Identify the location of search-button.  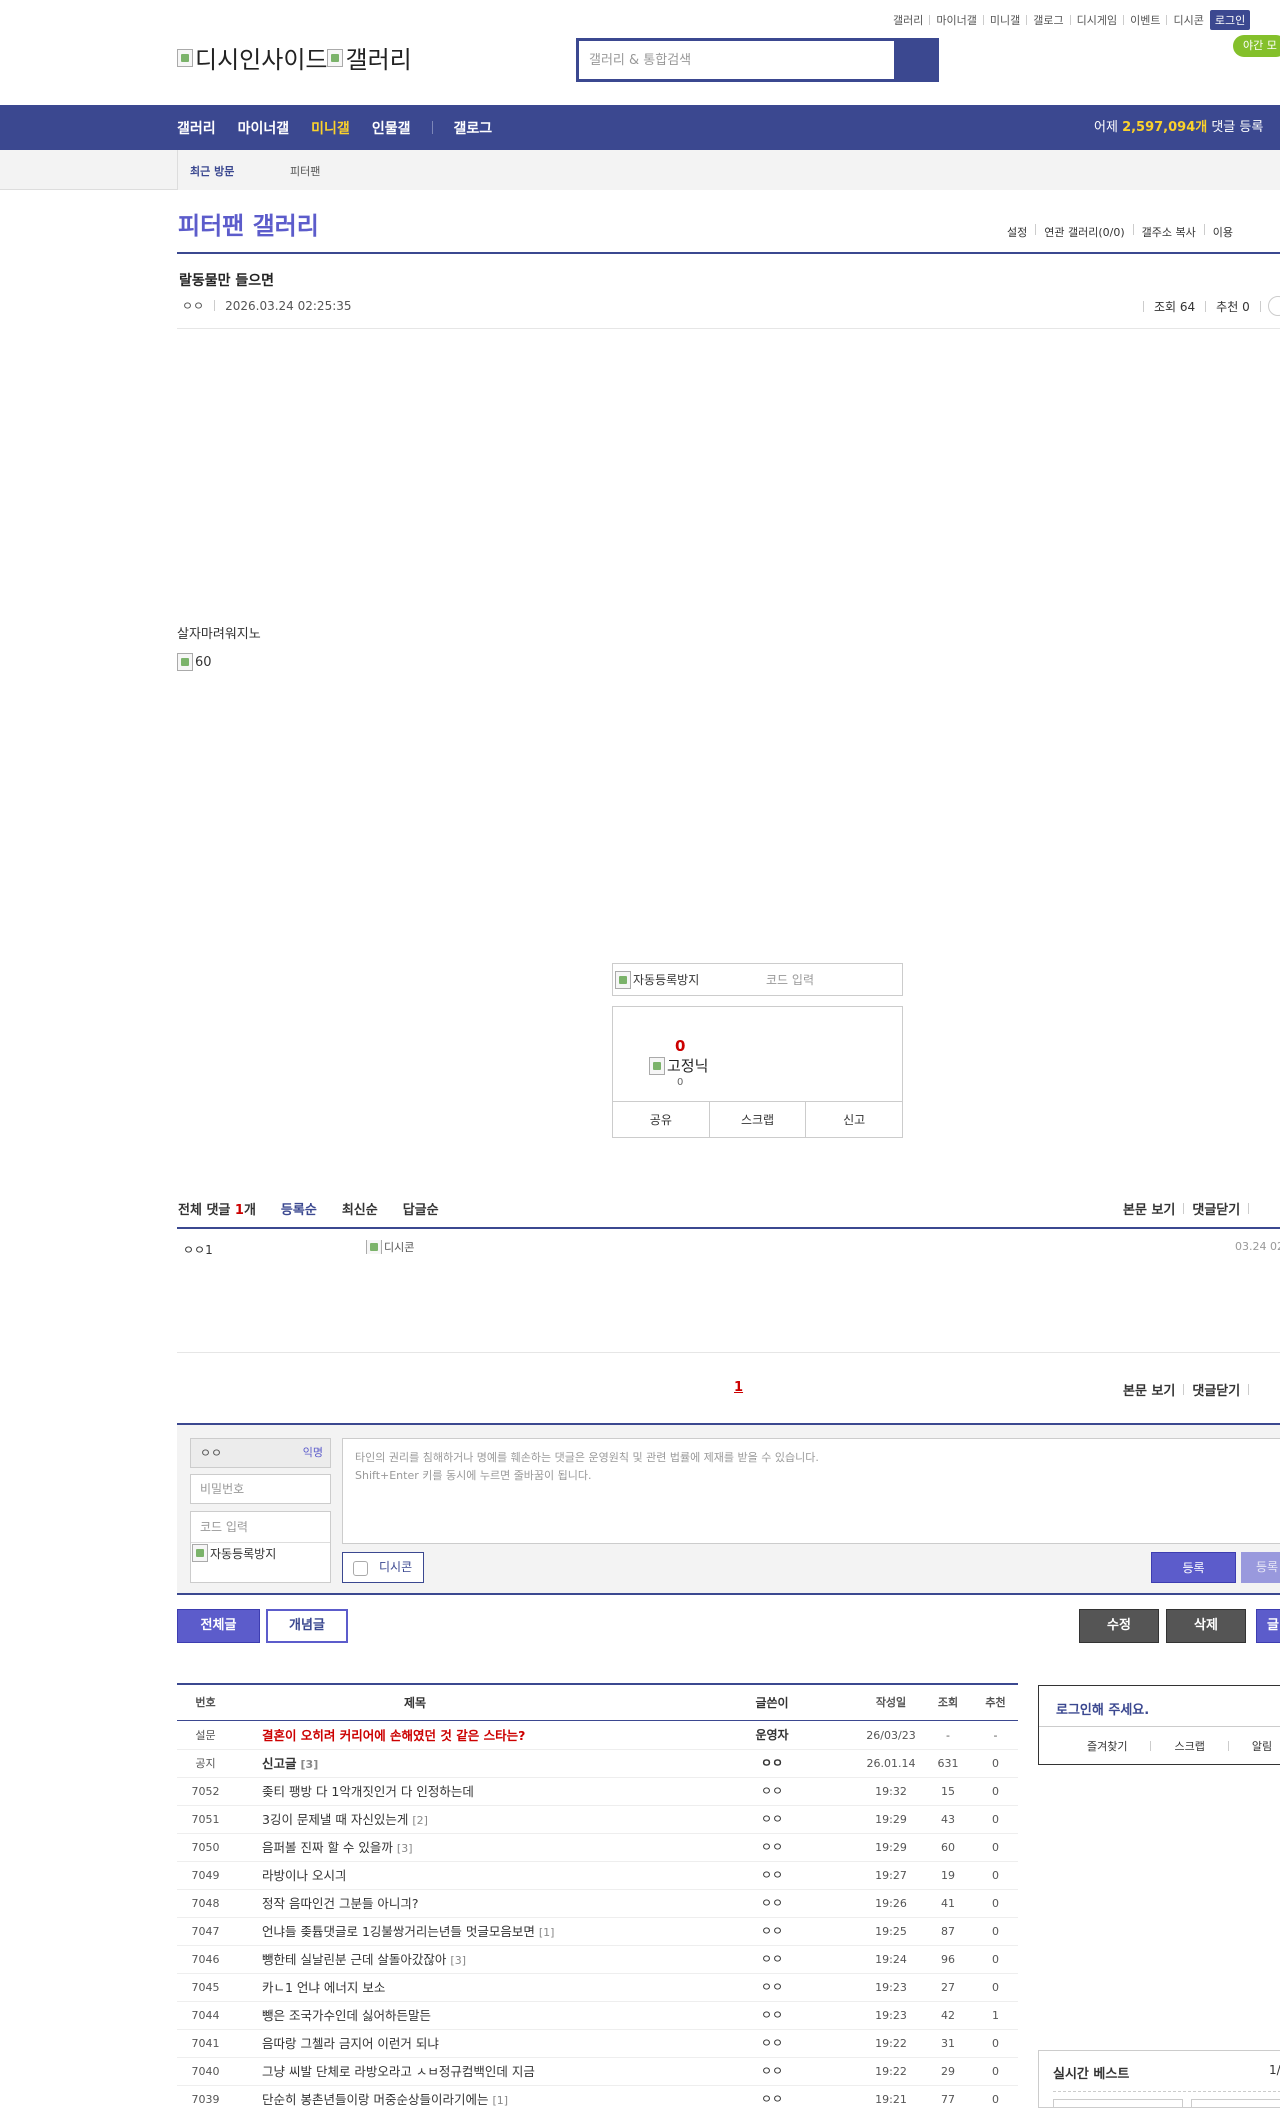
(915, 60).